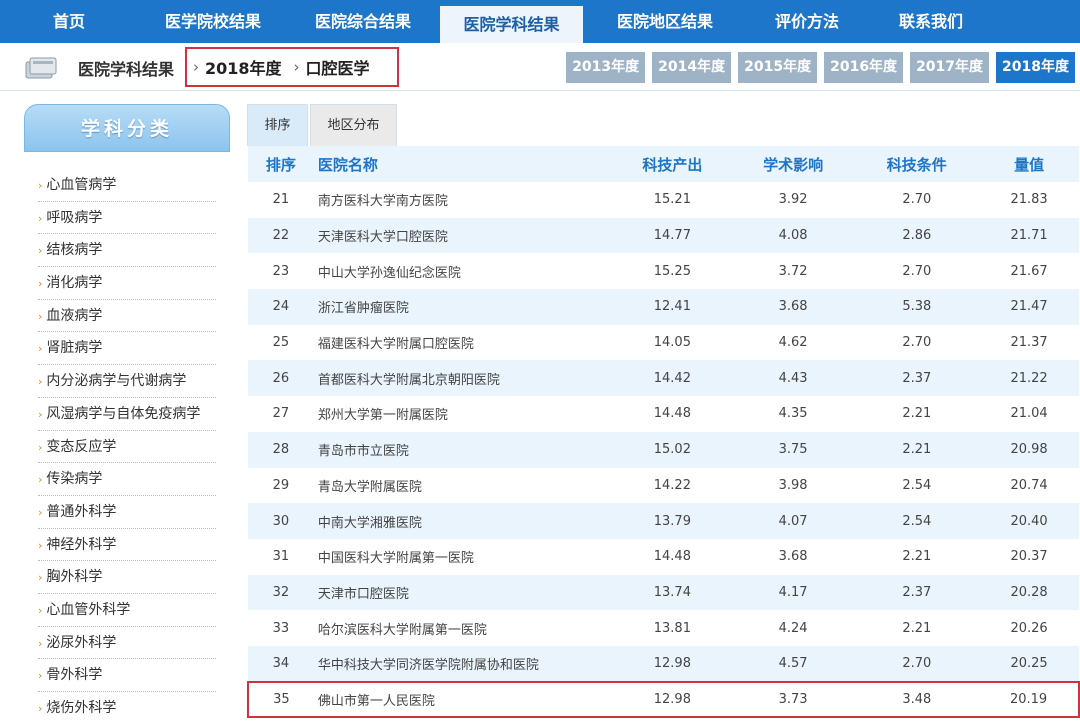  I want to click on table-row: 26 首都医科大学附属北京朝阳医院 14.42 4.43 2.37 21.22, so click(663, 378).